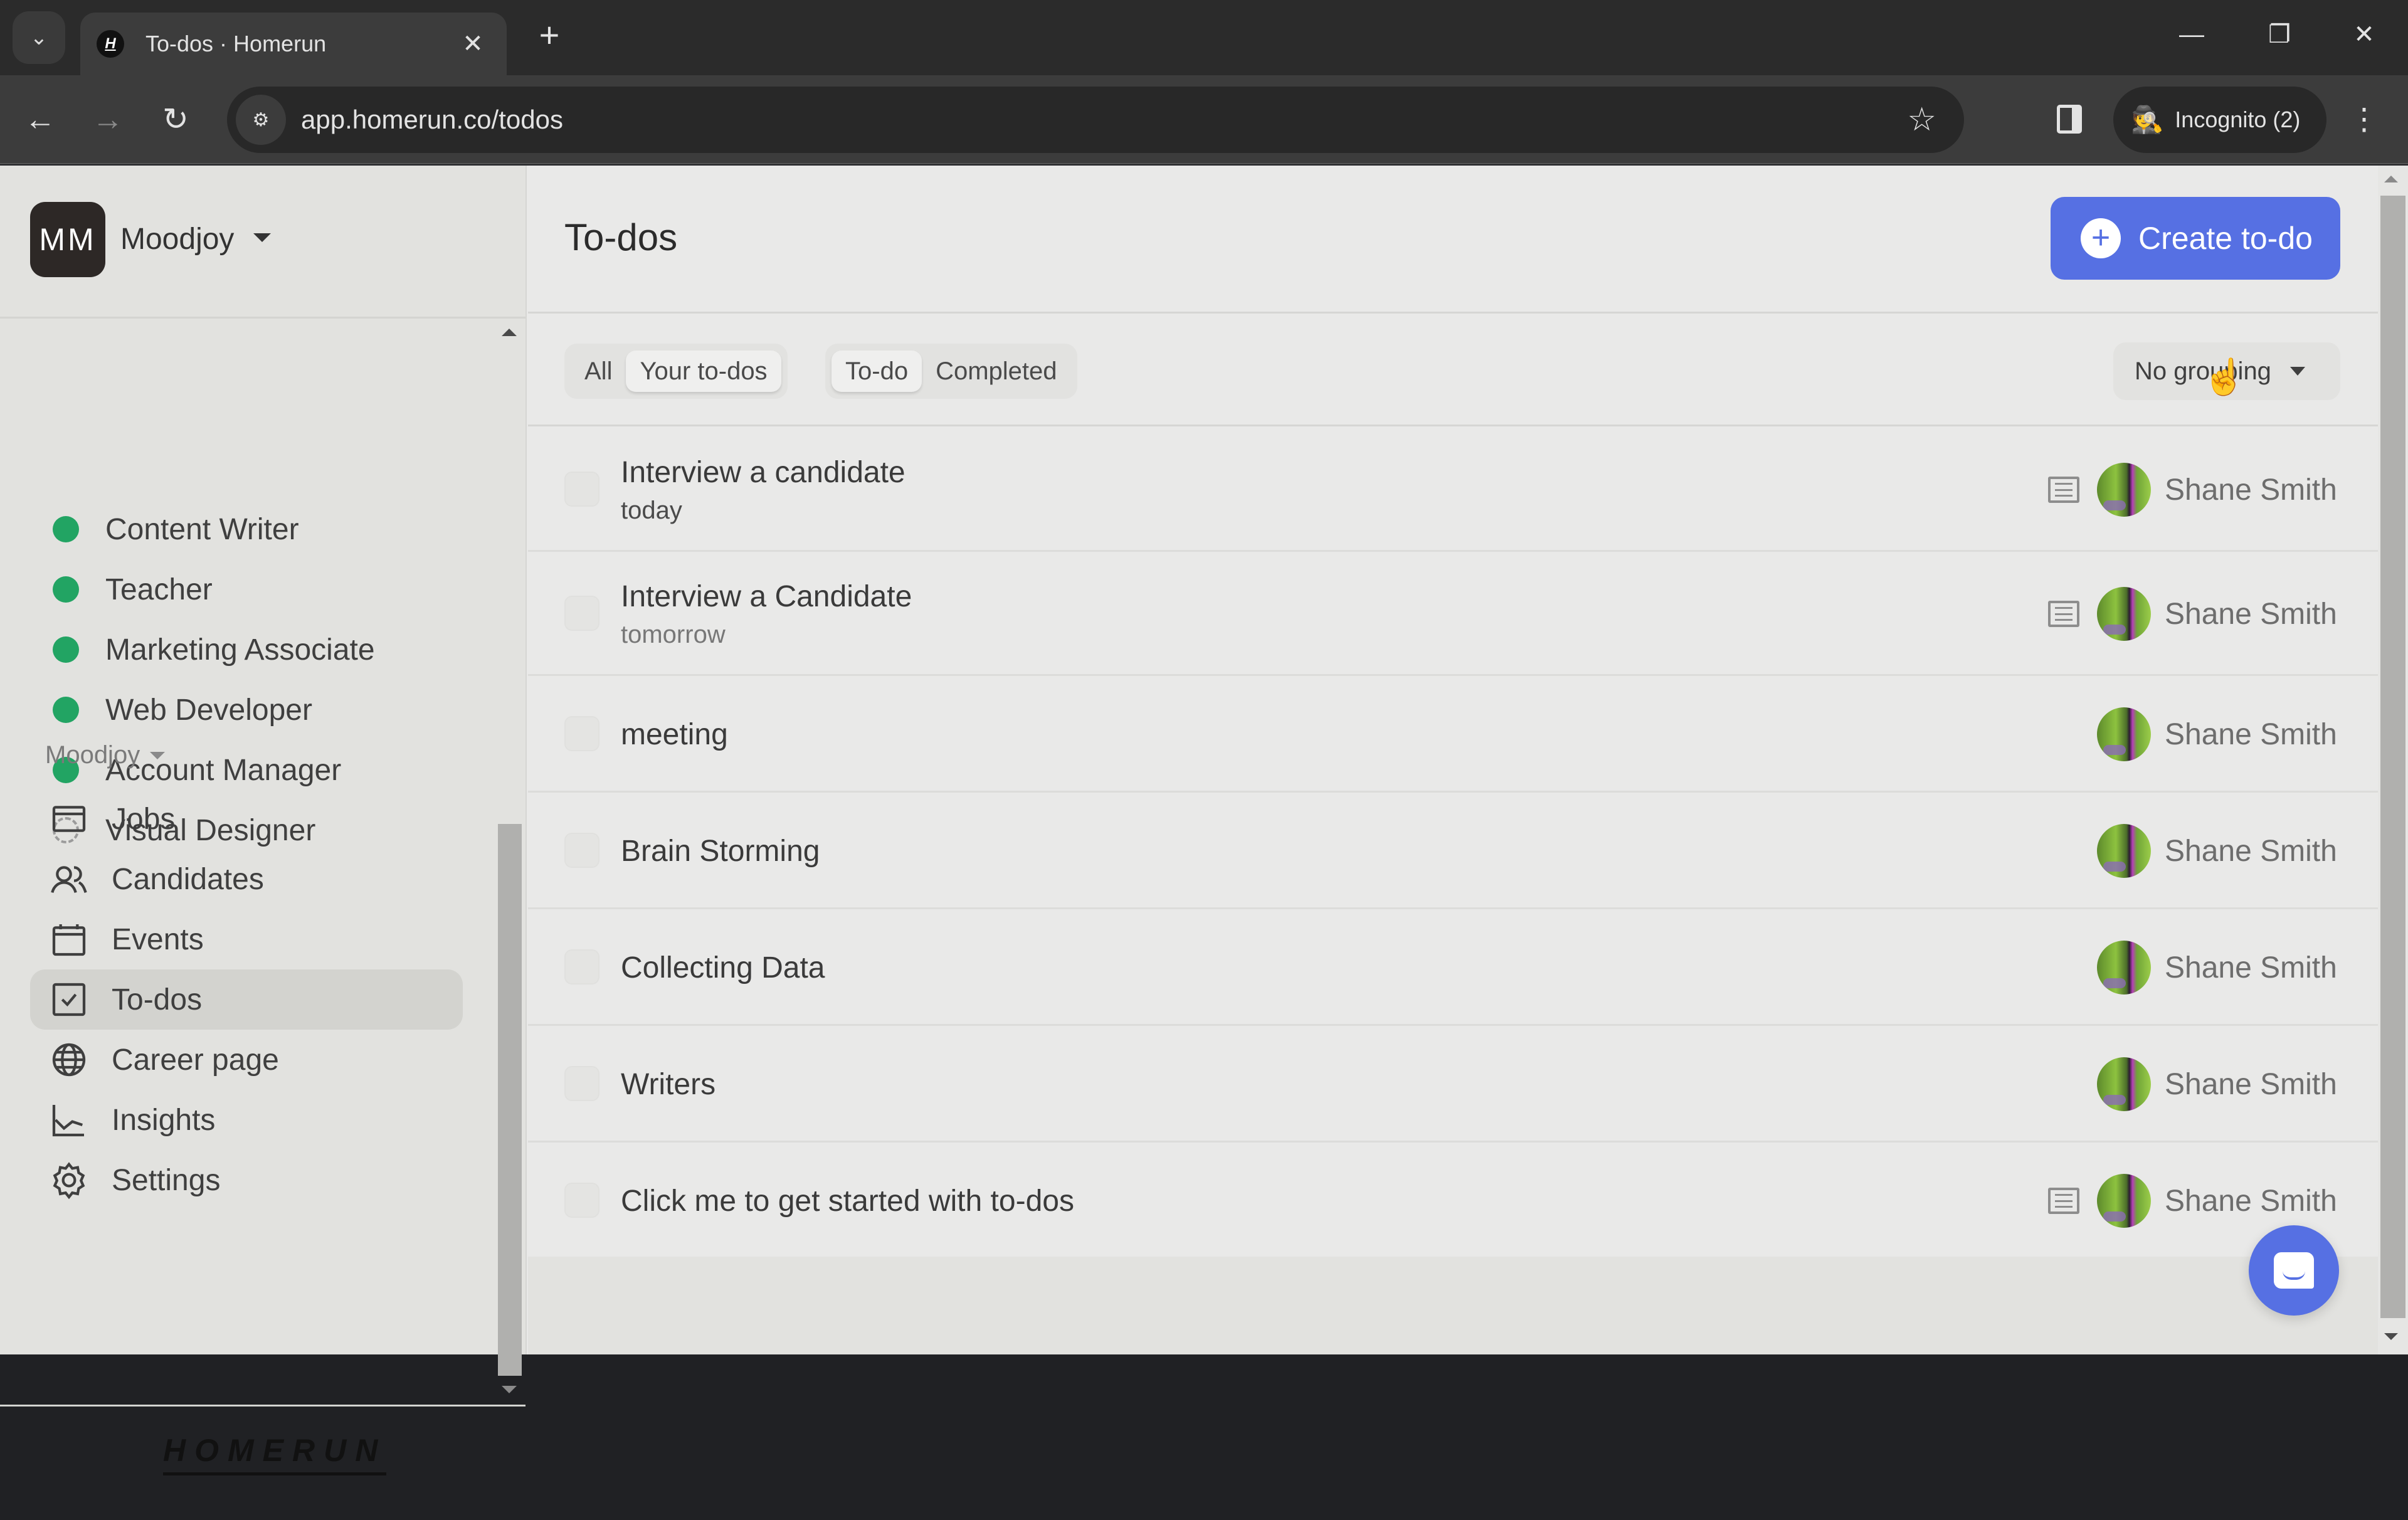 This screenshot has width=2408, height=1520. I want to click on address-bar: ⚙ app.homerun.co/todos ☆, so click(1095, 120).